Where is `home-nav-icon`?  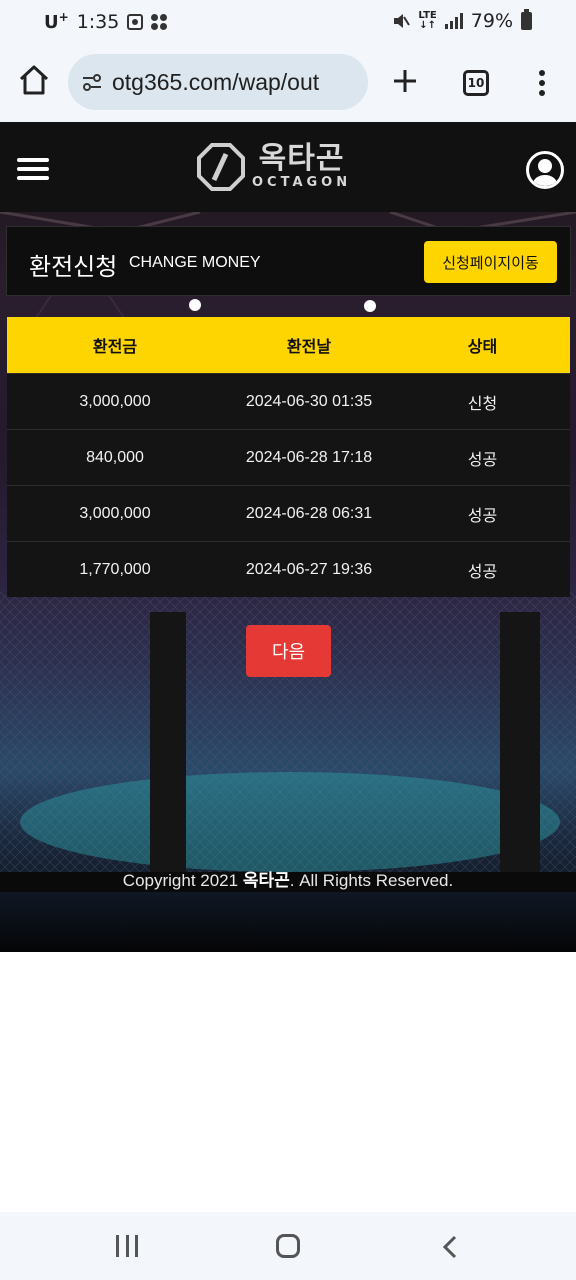 home-nav-icon is located at coordinates (288, 1246).